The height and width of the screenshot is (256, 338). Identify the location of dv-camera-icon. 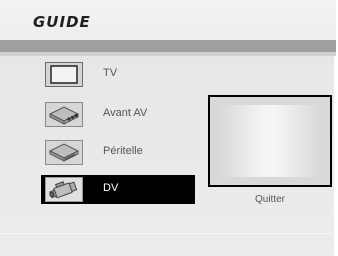
(64, 189).